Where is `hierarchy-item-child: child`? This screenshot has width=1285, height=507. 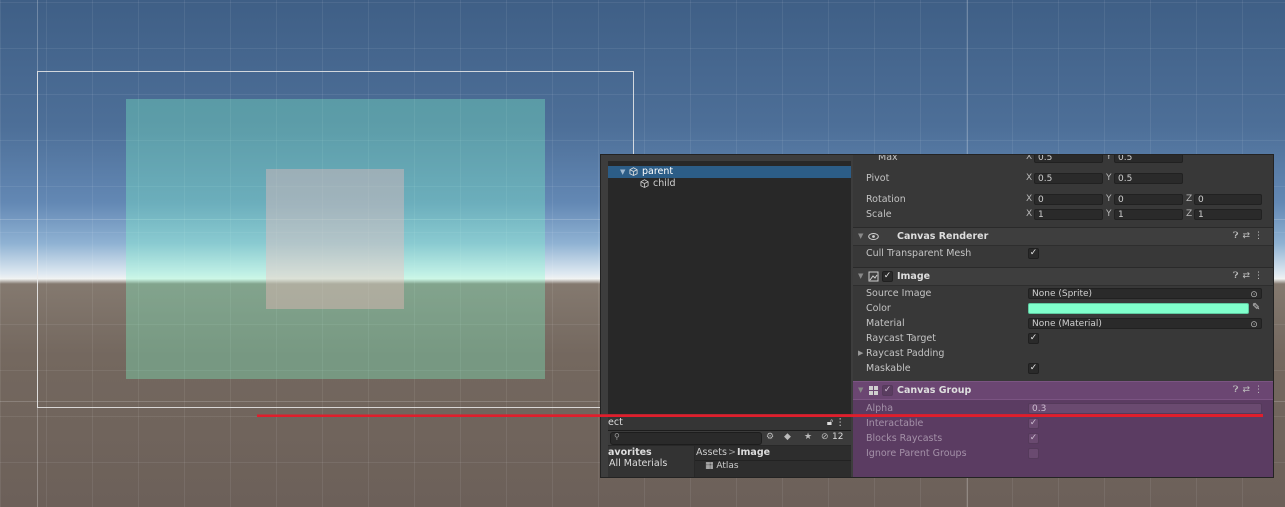 hierarchy-item-child: child is located at coordinates (729, 184).